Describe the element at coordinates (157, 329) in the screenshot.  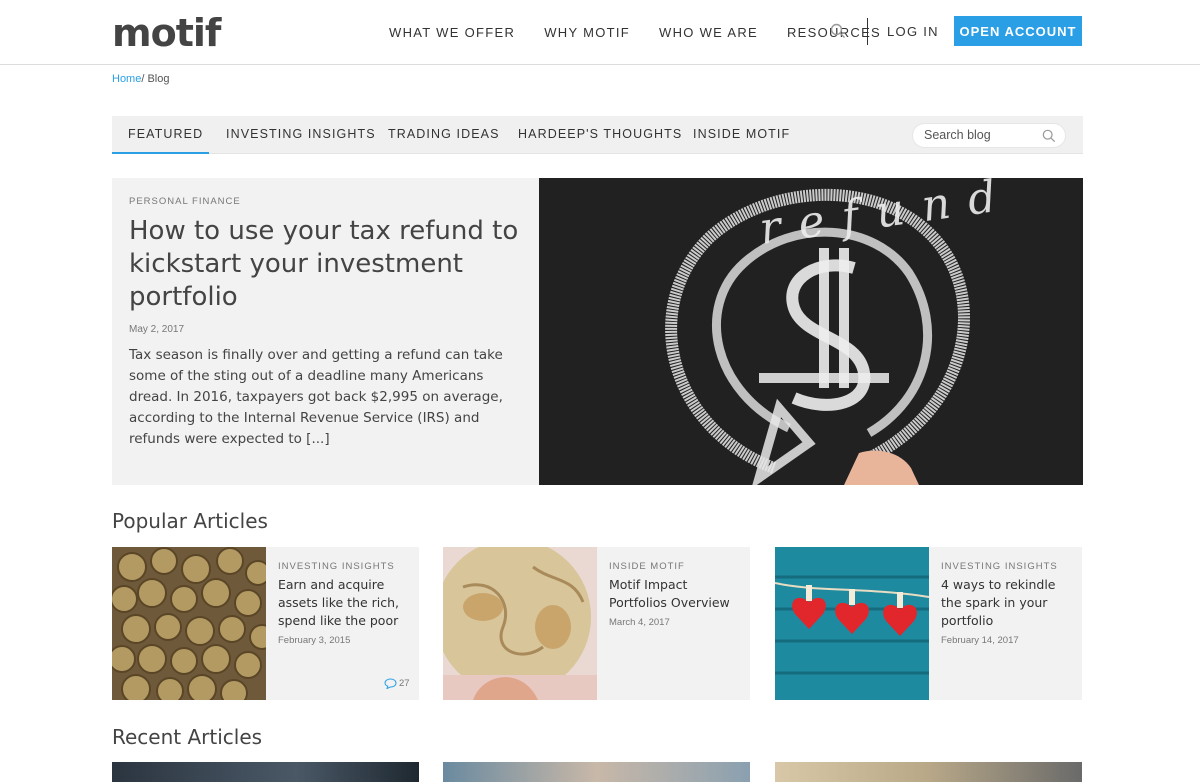
I see `featured-date: May 2, 2017` at that location.